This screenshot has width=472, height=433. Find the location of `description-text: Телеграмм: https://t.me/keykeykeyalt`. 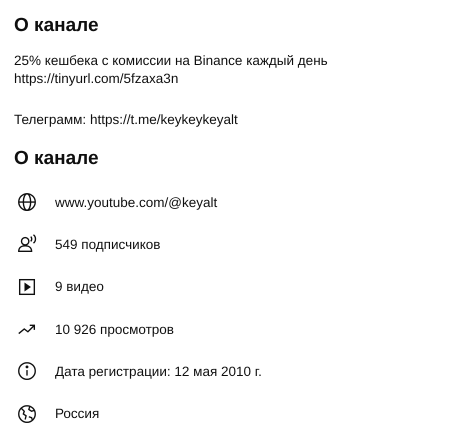

description-text: Телеграмм: https://t.me/keykeykeyalt is located at coordinates (126, 120).